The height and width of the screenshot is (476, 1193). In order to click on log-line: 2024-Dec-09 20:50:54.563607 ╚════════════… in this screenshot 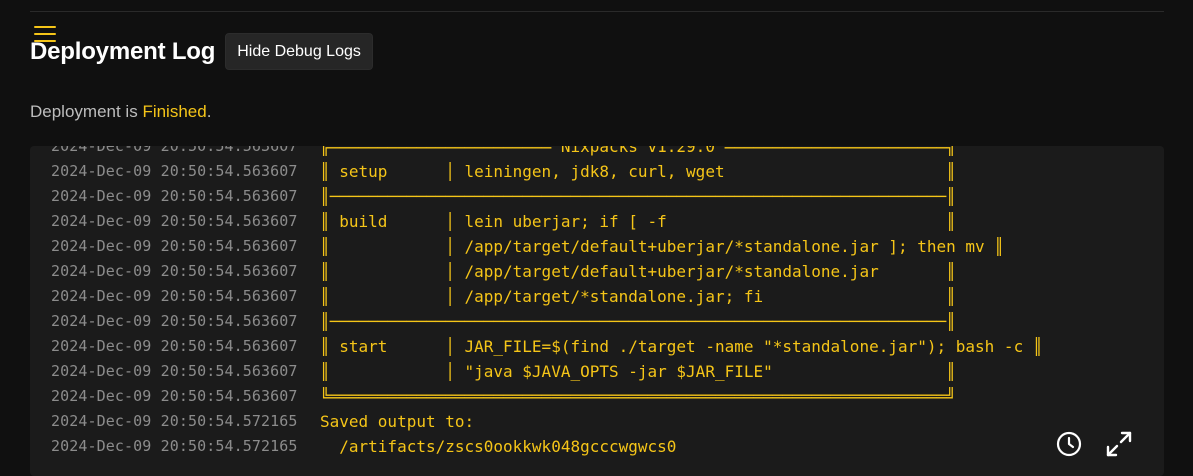, I will do `click(536, 396)`.